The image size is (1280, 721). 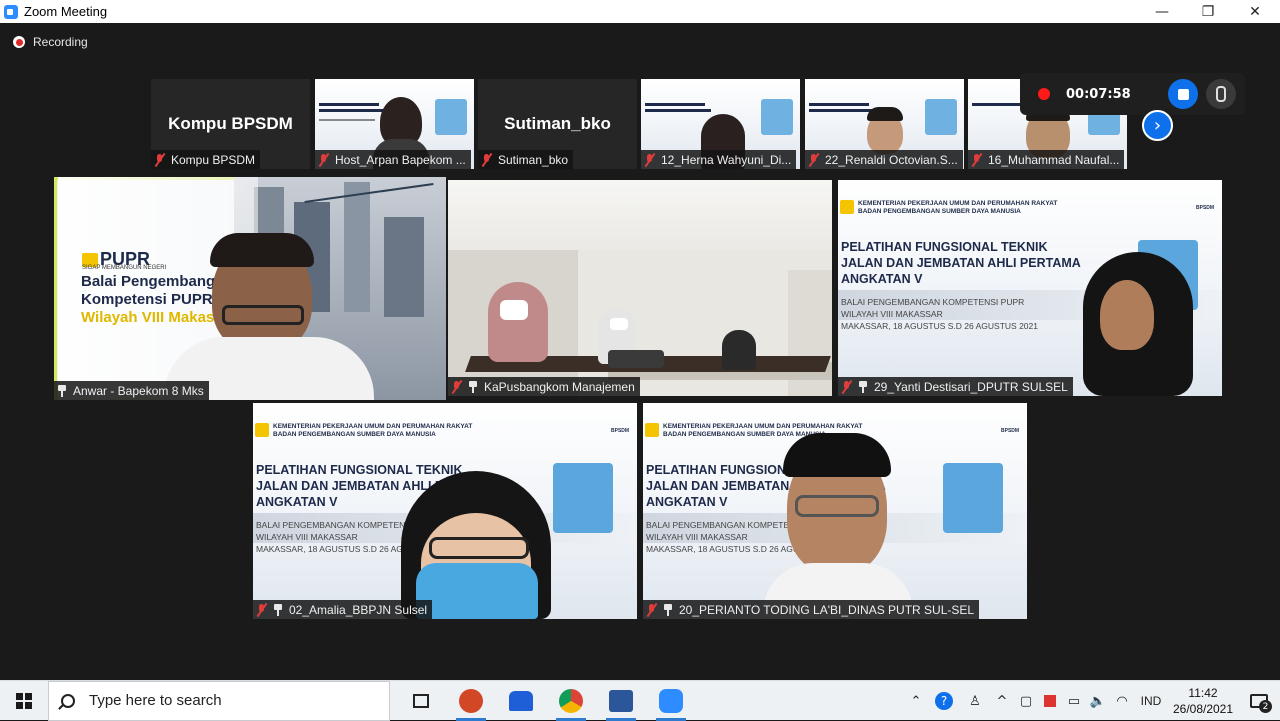 What do you see at coordinates (975, 701) in the screenshot?
I see `people-icon: ♙` at bounding box center [975, 701].